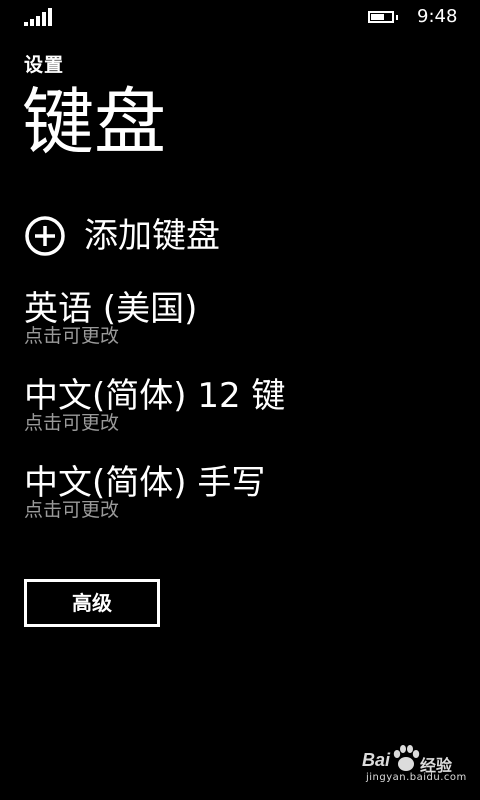  I want to click on keyboard-item-chinese-handwriting: 中文(简体) 手写 点击可更改, so click(144, 492).